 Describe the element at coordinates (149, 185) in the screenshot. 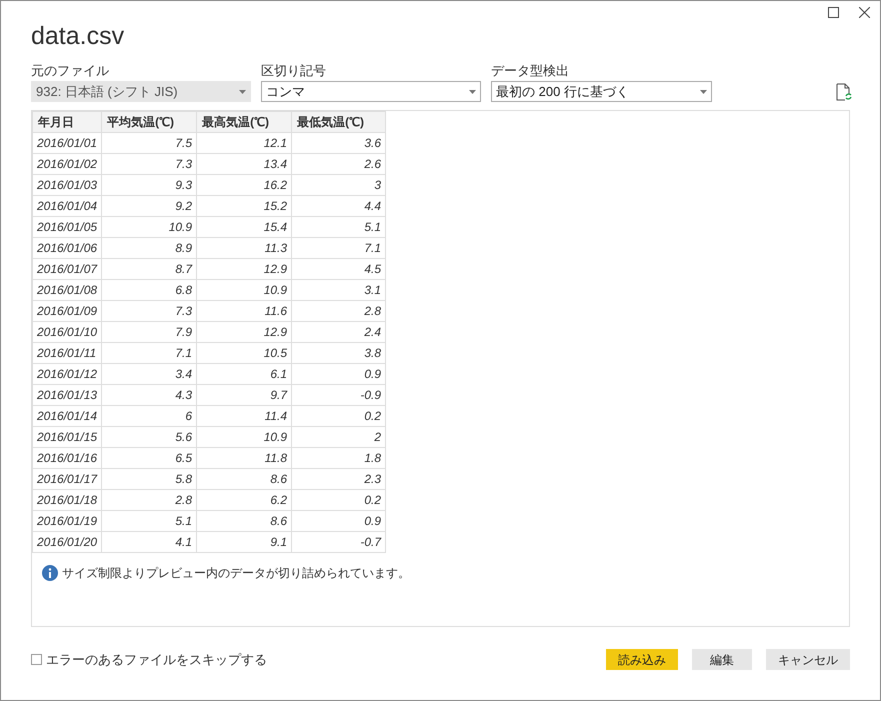

I see `table-cell: 9.3` at that location.